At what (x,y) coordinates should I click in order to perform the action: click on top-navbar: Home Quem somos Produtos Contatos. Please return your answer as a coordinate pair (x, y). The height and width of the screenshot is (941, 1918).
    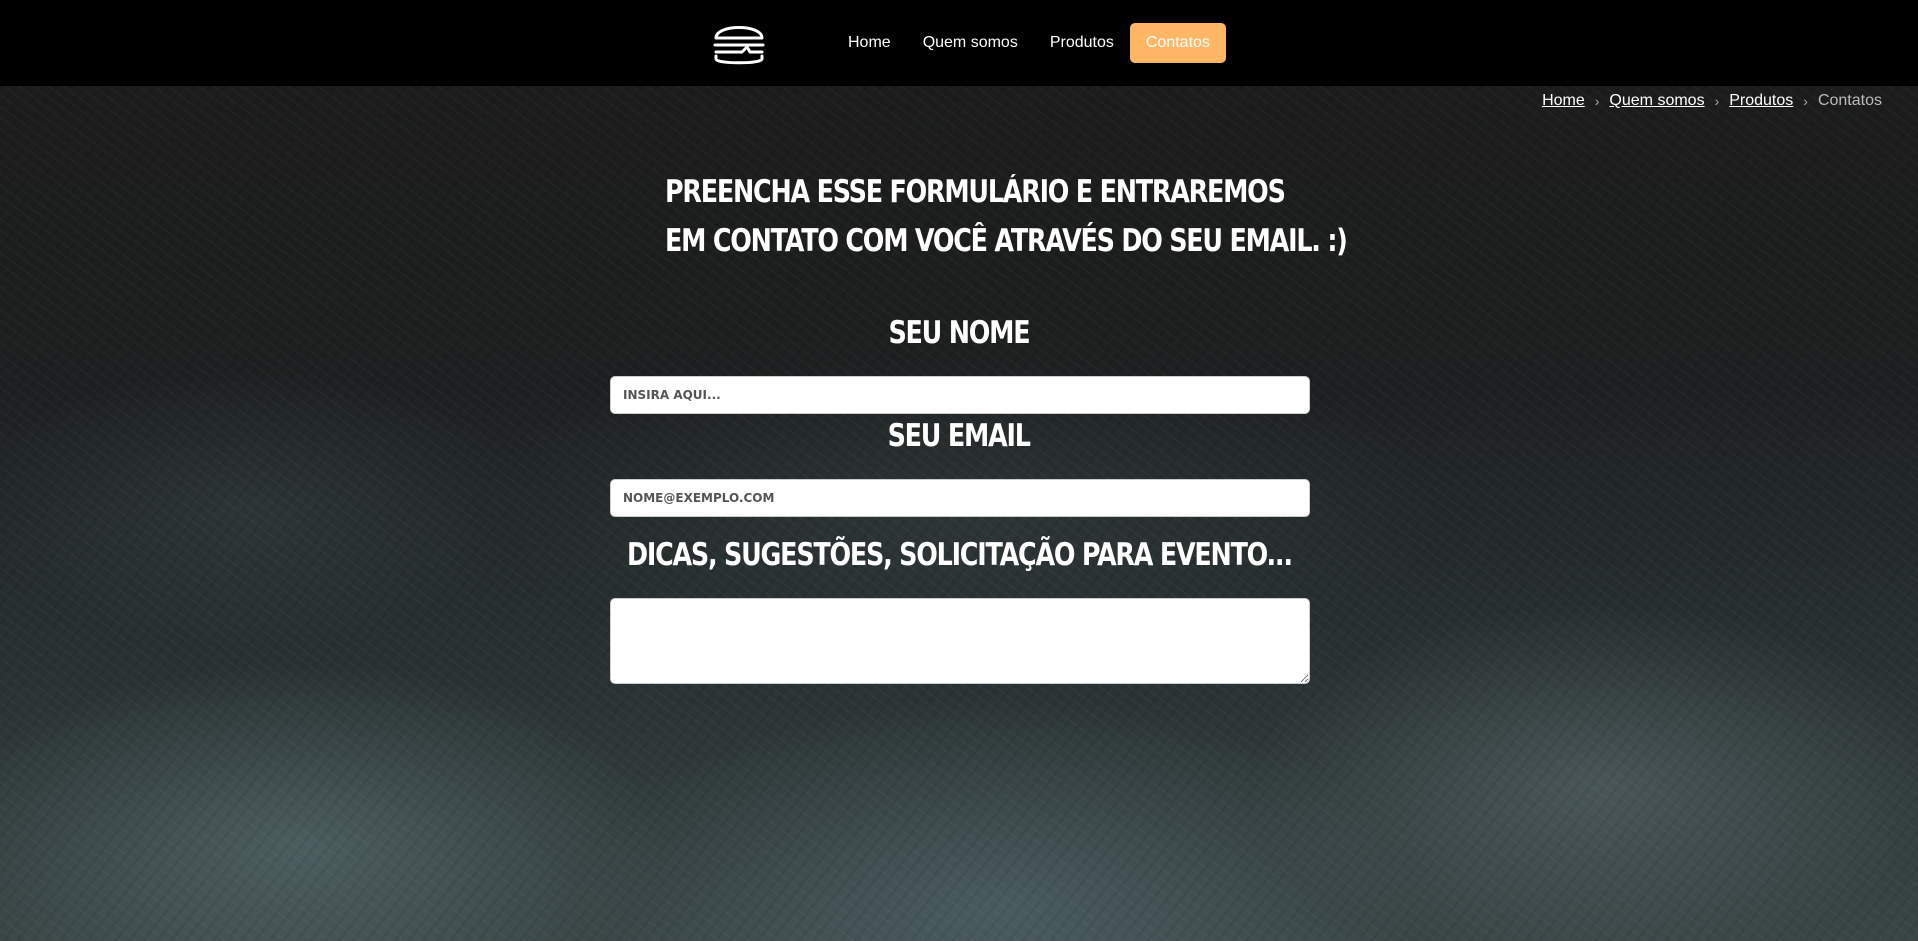
    Looking at the image, I should click on (959, 43).